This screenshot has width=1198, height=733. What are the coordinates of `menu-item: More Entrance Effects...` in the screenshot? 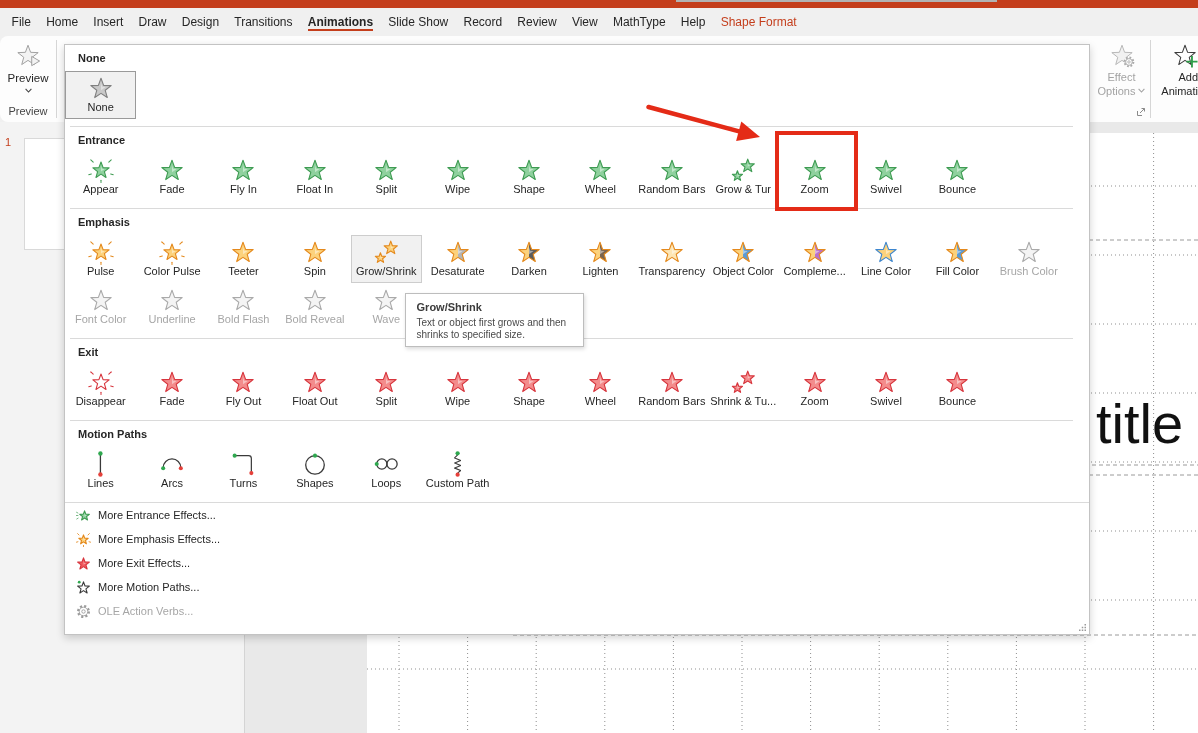 It's located at (577, 515).